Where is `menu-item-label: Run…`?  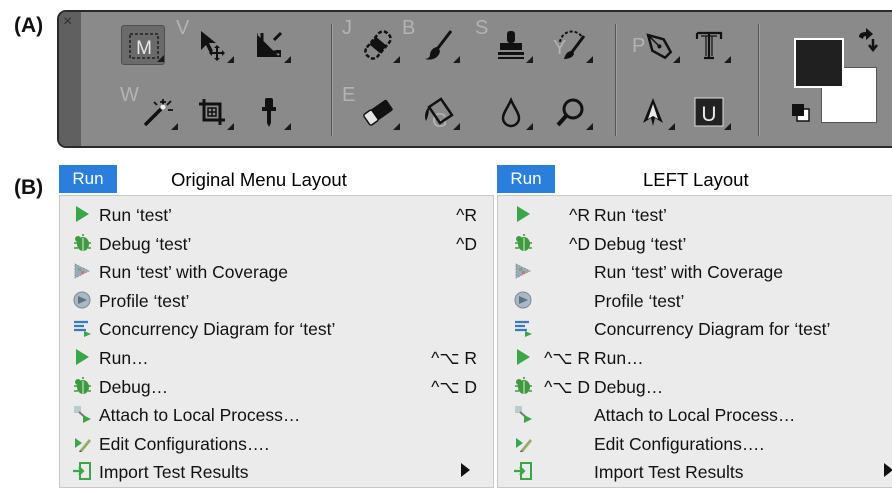
menu-item-label: Run… is located at coordinates (619, 358).